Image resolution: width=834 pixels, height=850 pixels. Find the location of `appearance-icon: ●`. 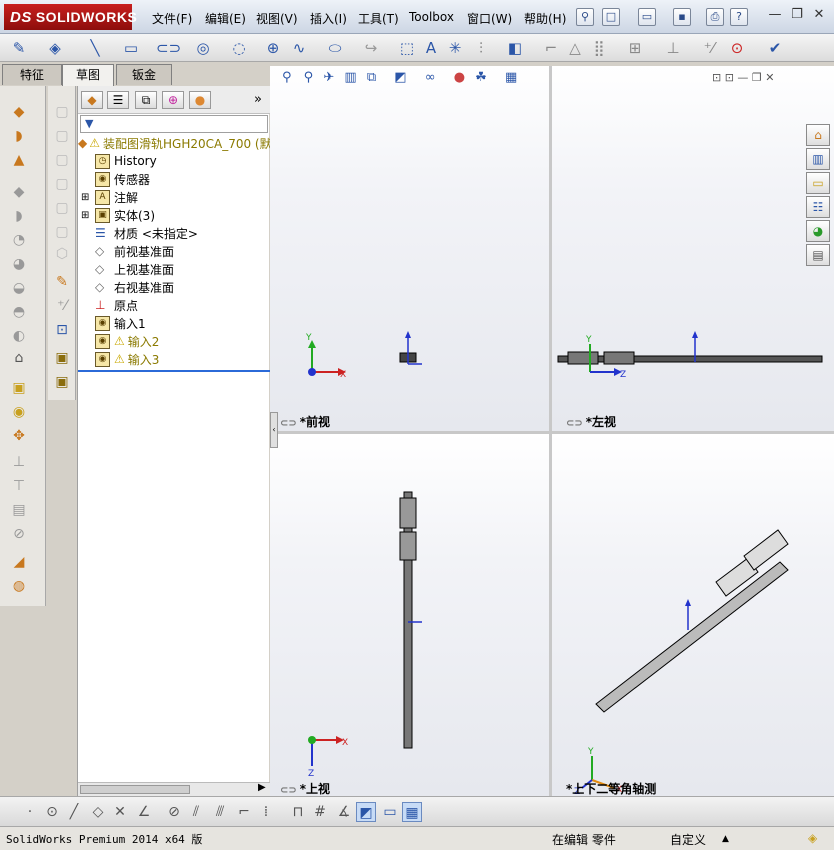

appearance-icon: ● is located at coordinates (459, 77).